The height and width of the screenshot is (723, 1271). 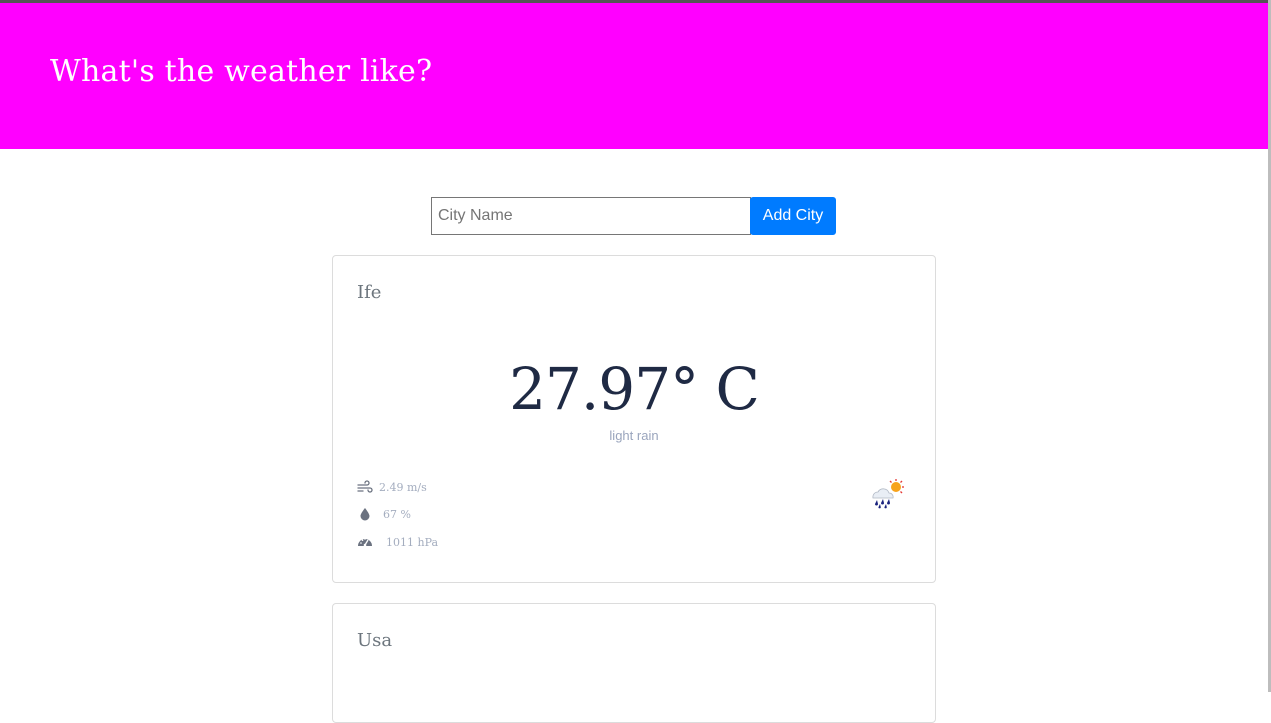 I want to click on city-name-input, so click(x=591, y=216).